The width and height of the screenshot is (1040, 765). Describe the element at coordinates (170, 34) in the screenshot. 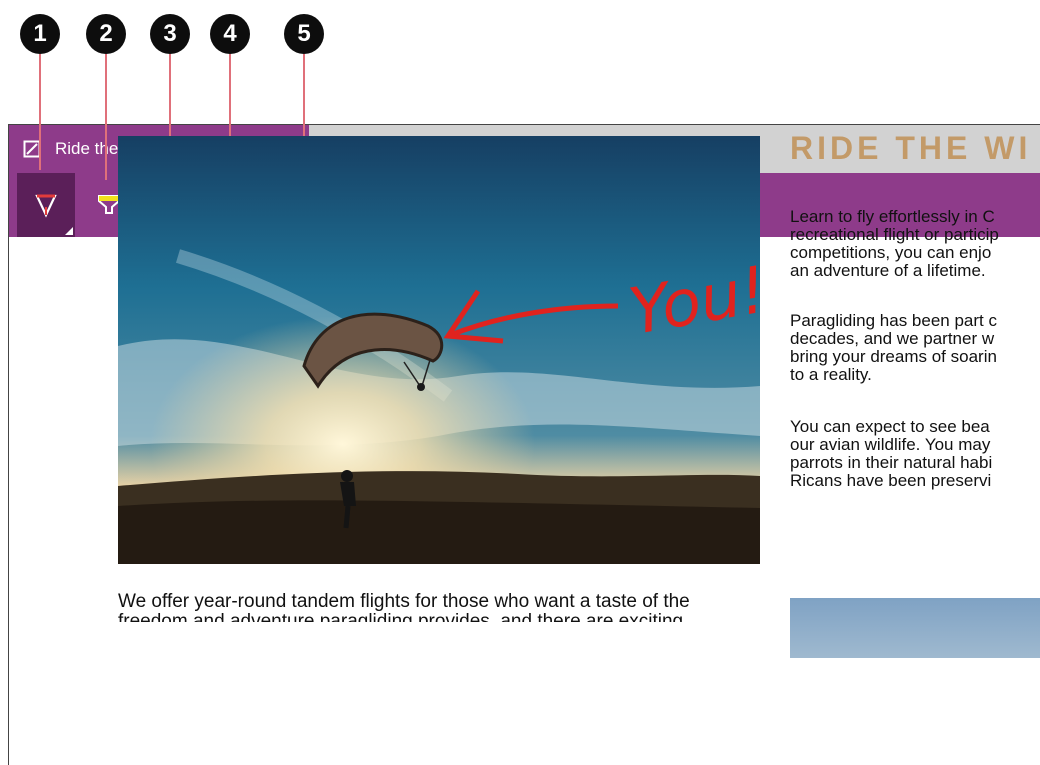

I see `callout-3: 3` at that location.